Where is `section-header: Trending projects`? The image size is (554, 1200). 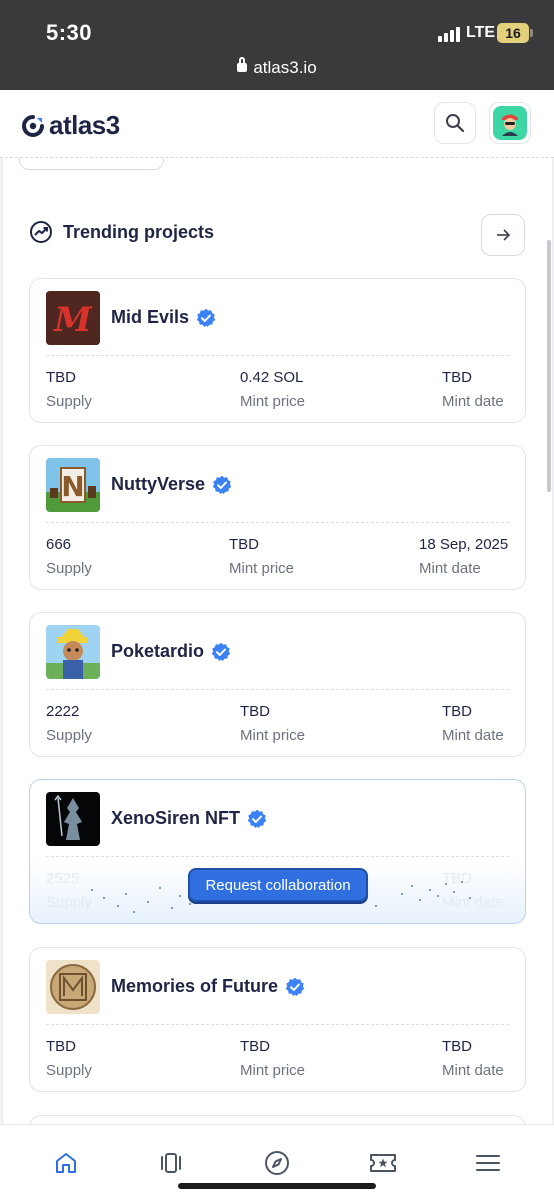 section-header: Trending projects is located at coordinates (121, 232).